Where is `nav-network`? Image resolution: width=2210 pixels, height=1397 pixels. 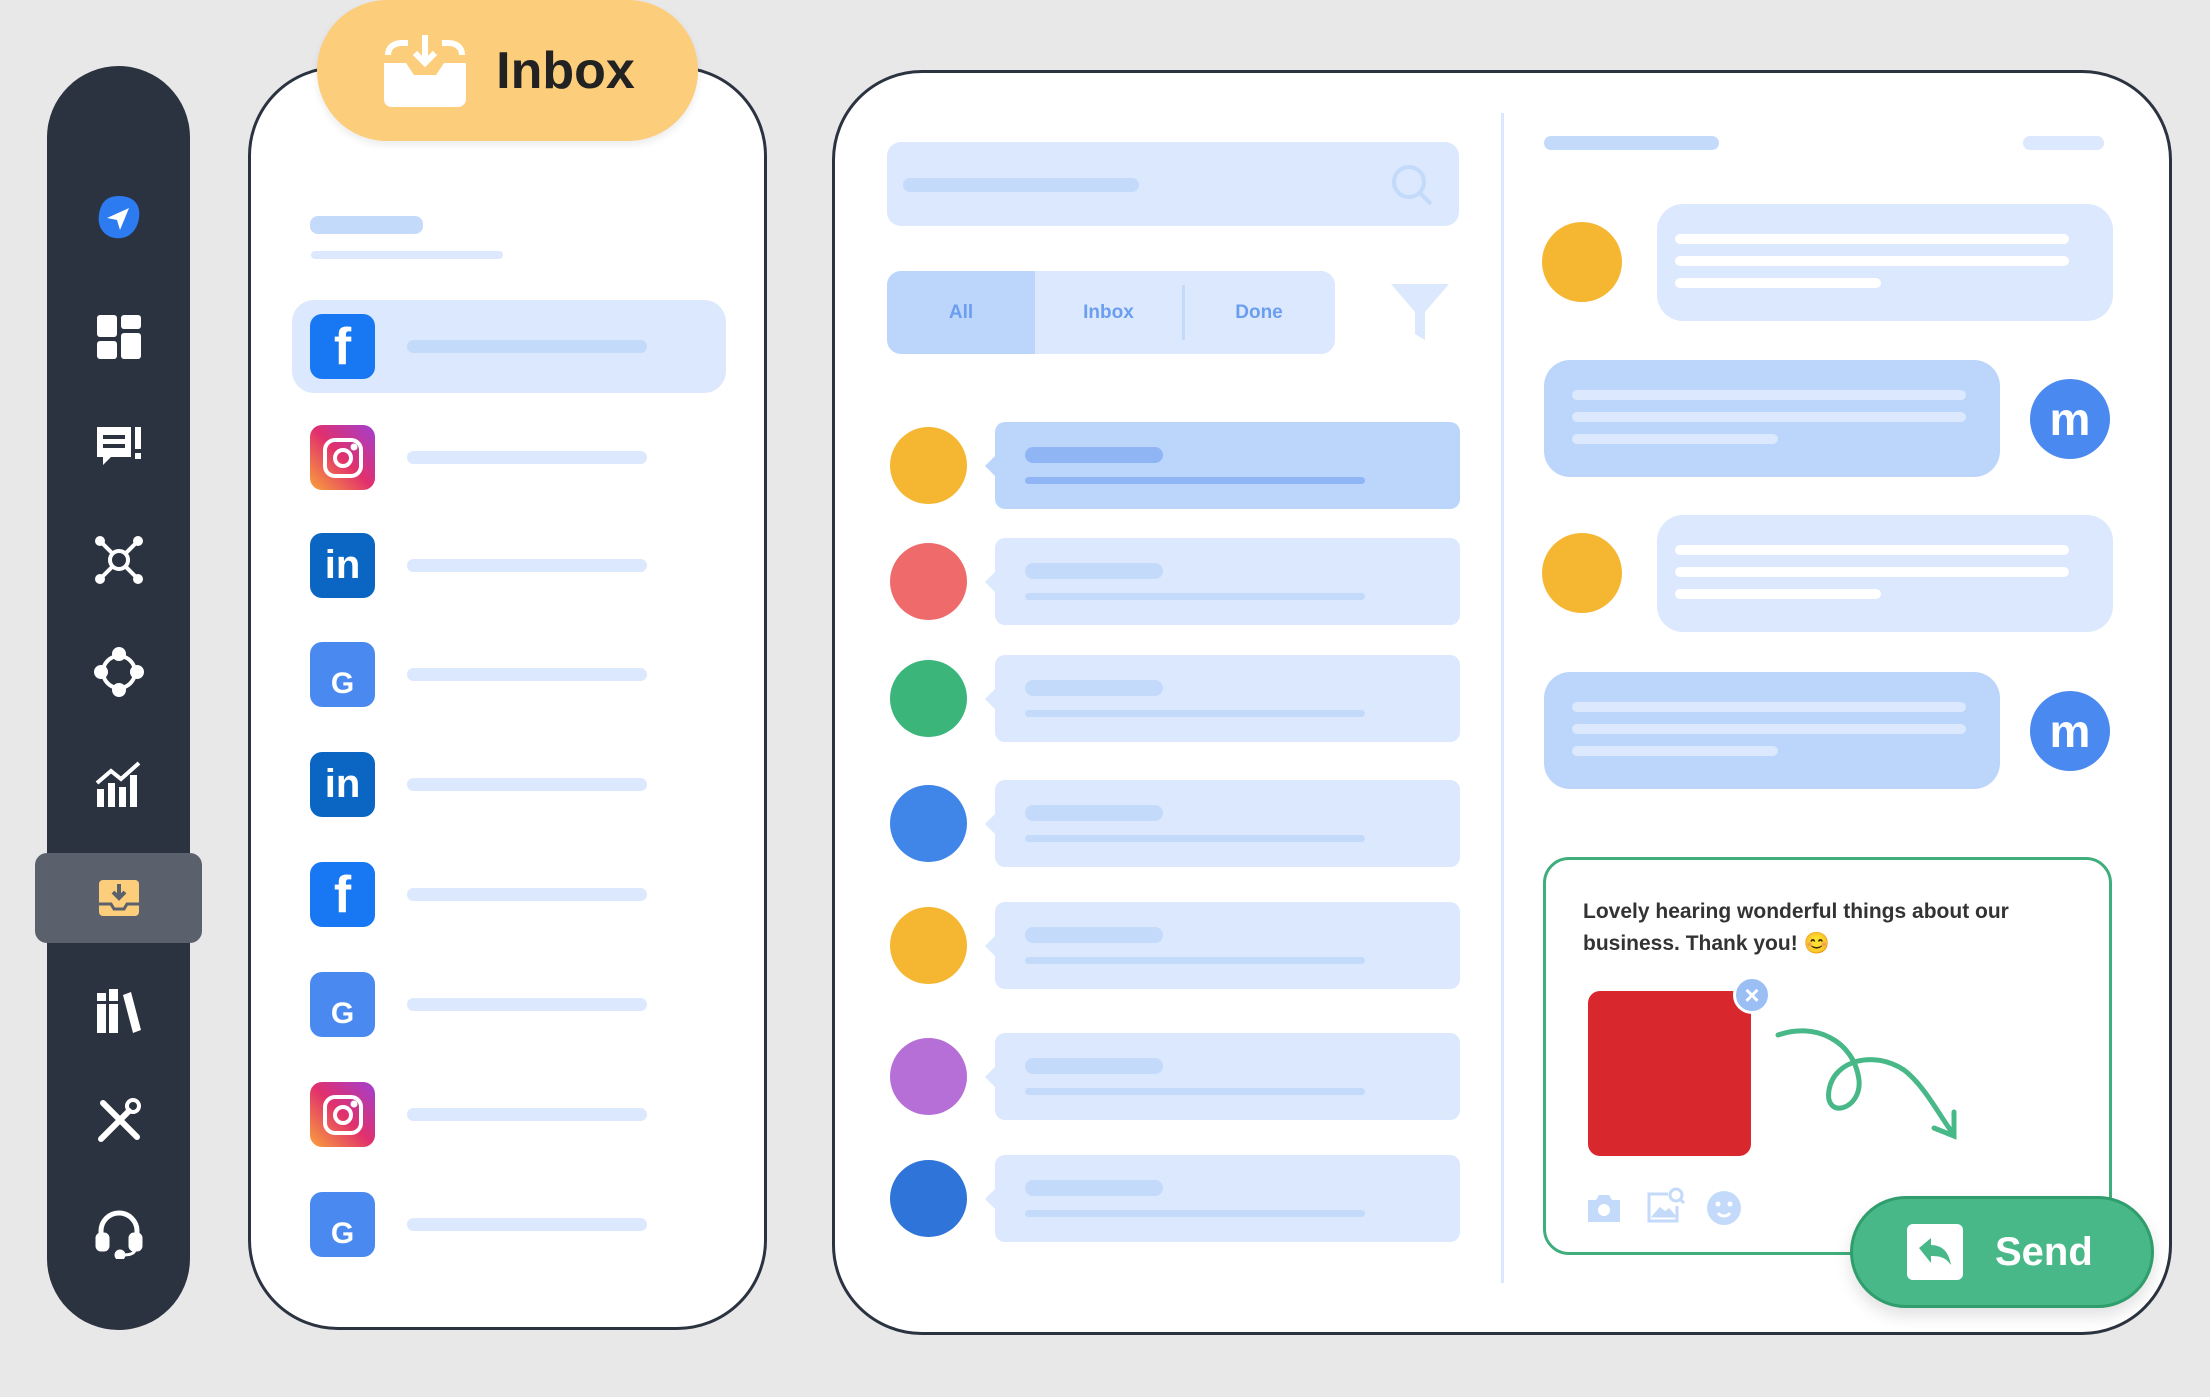
nav-network is located at coordinates (118, 560).